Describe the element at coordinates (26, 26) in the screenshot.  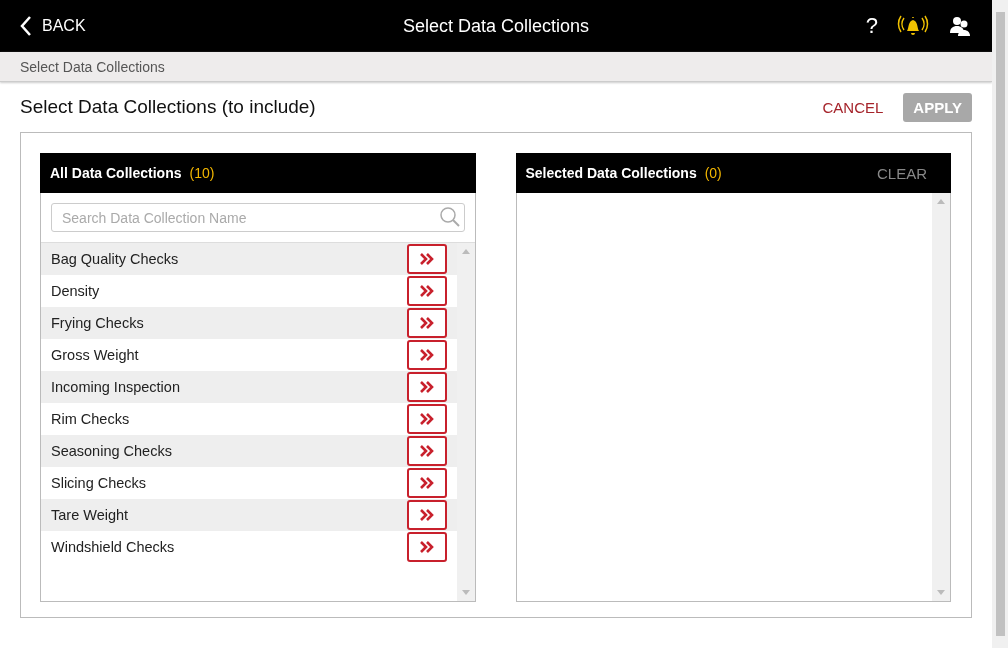
I see `chevron-left-icon` at that location.